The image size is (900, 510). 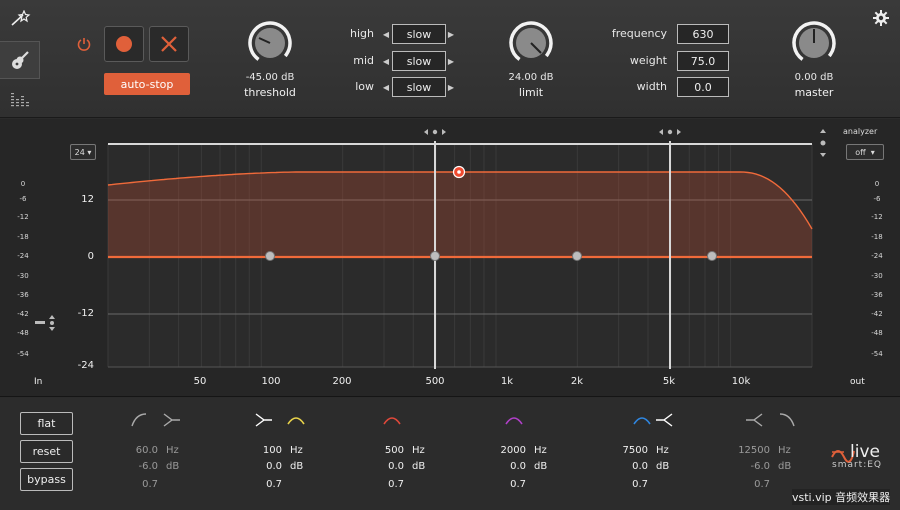 What do you see at coordinates (79, 152) in the screenshot?
I see `range-dropdown-value: 24` at bounding box center [79, 152].